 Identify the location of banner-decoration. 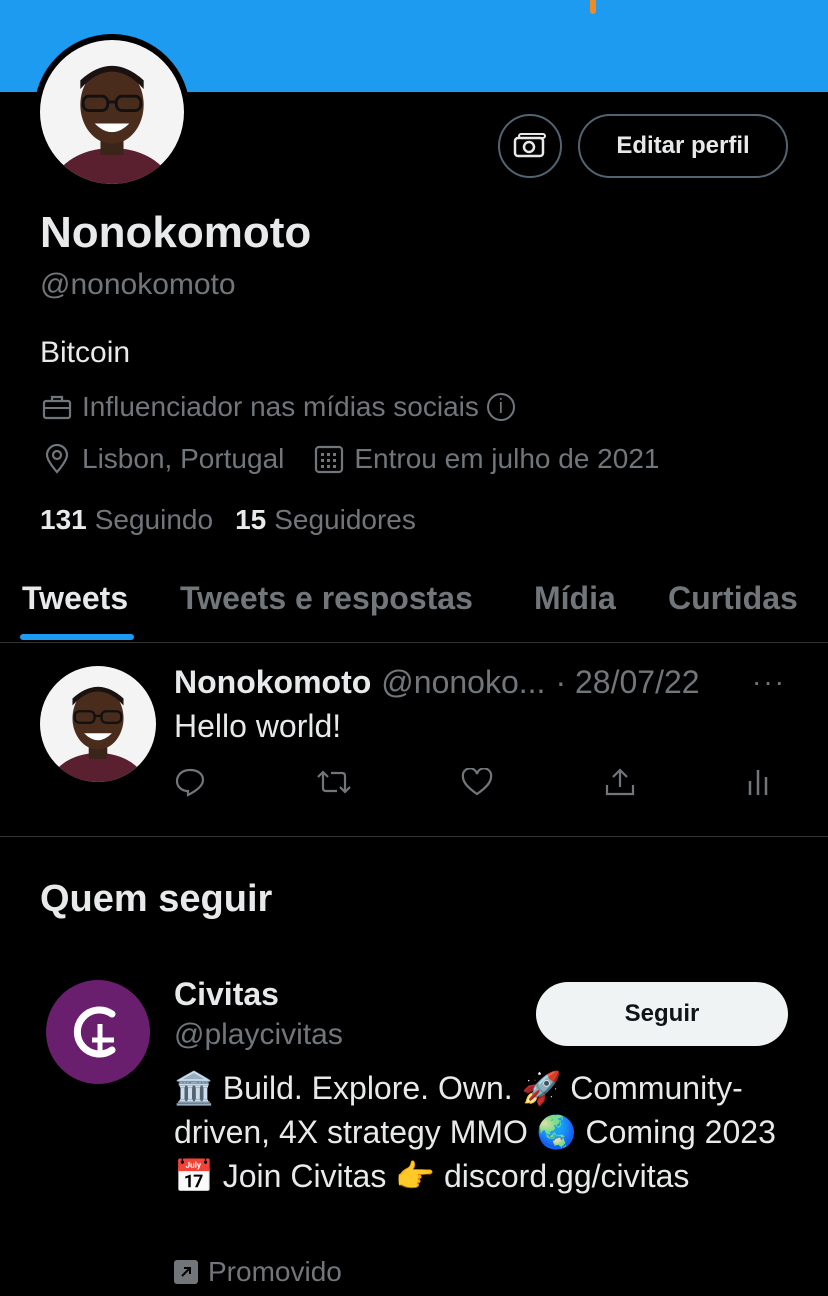
(593, 7).